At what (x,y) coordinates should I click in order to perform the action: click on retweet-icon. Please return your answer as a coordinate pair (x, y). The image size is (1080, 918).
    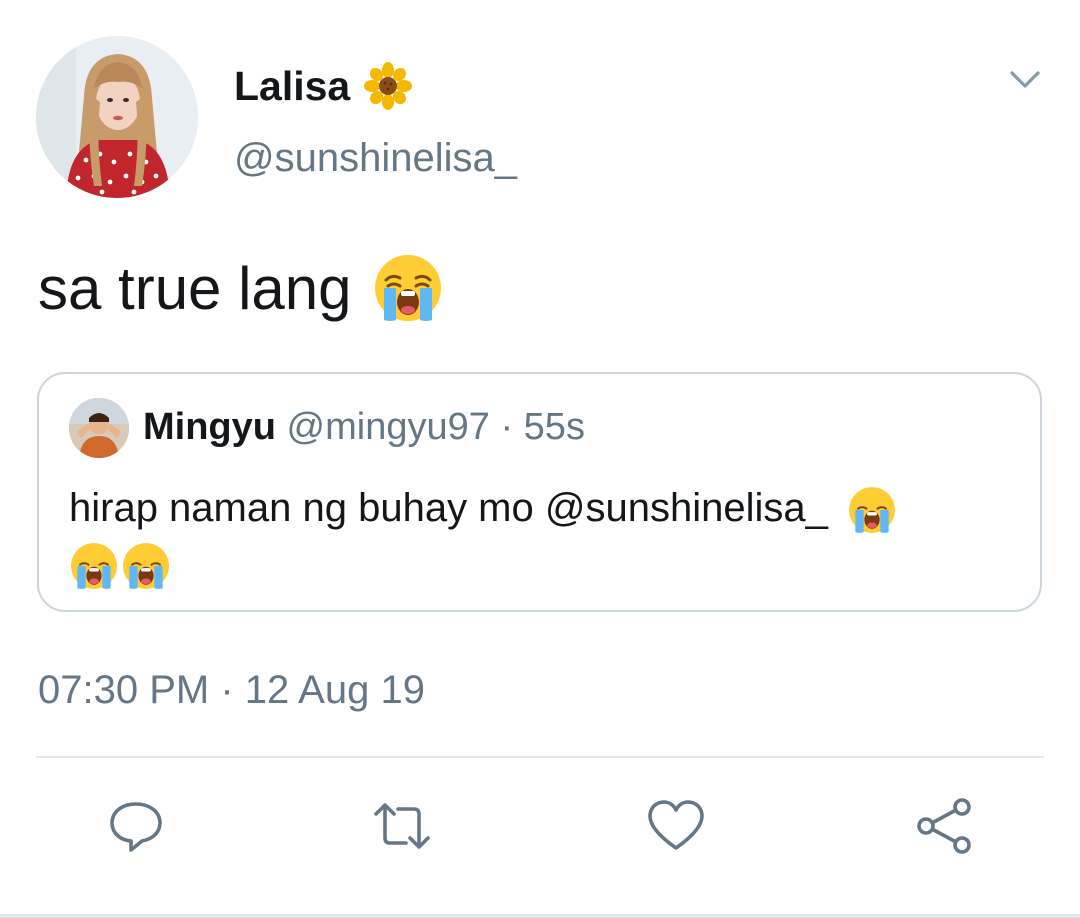
    Looking at the image, I should click on (402, 826).